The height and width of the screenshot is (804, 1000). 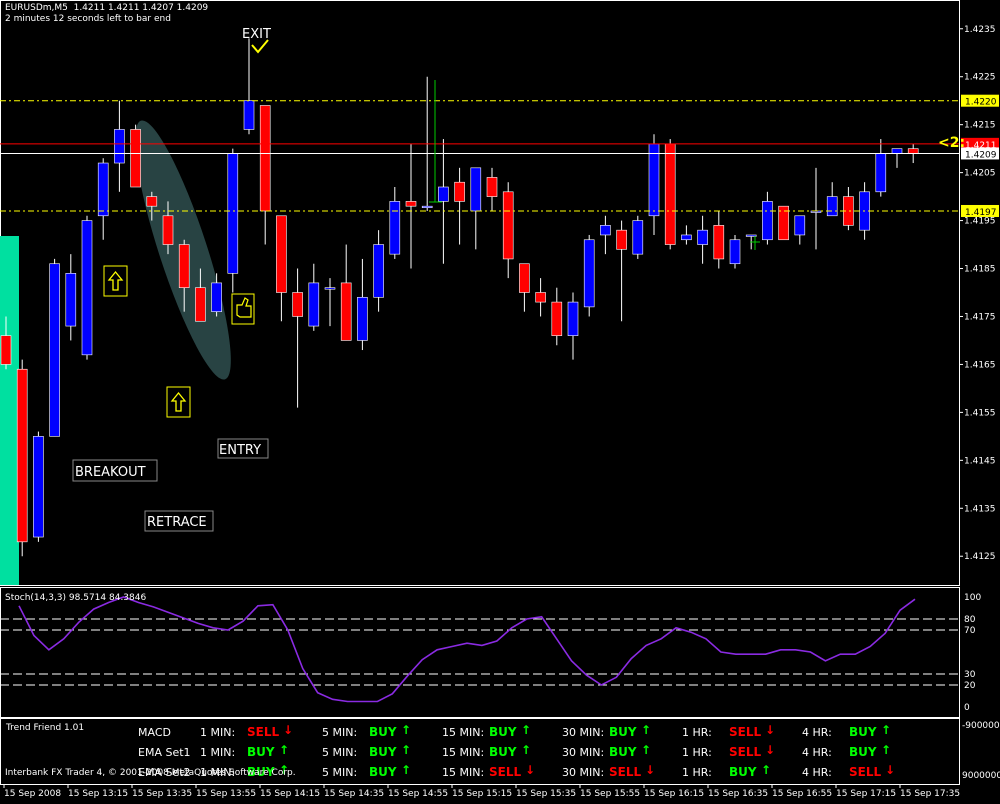 I want to click on up-arrow-box, so click(x=115, y=281).